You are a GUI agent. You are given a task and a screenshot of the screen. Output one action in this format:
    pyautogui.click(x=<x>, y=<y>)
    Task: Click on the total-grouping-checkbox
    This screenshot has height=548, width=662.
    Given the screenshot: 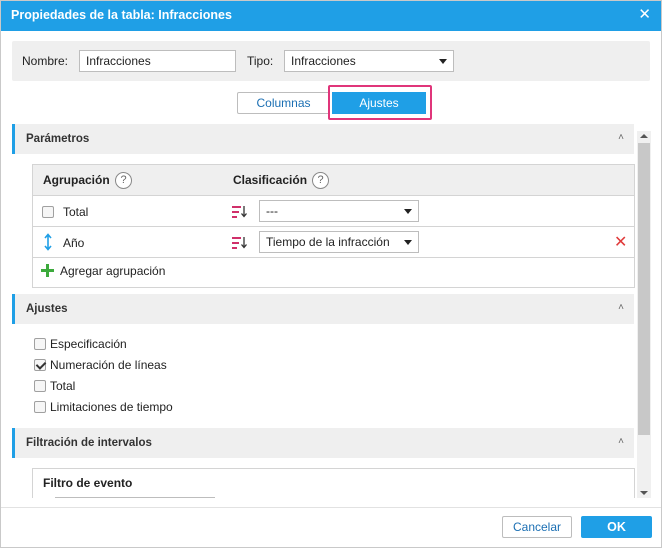 What is the action you would take?
    pyautogui.click(x=48, y=212)
    